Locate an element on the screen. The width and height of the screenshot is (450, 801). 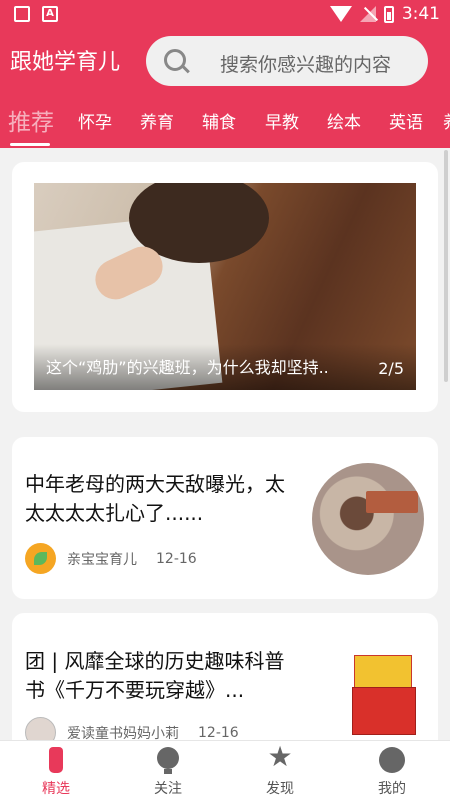
scrollbar is located at coordinates (446, 266).